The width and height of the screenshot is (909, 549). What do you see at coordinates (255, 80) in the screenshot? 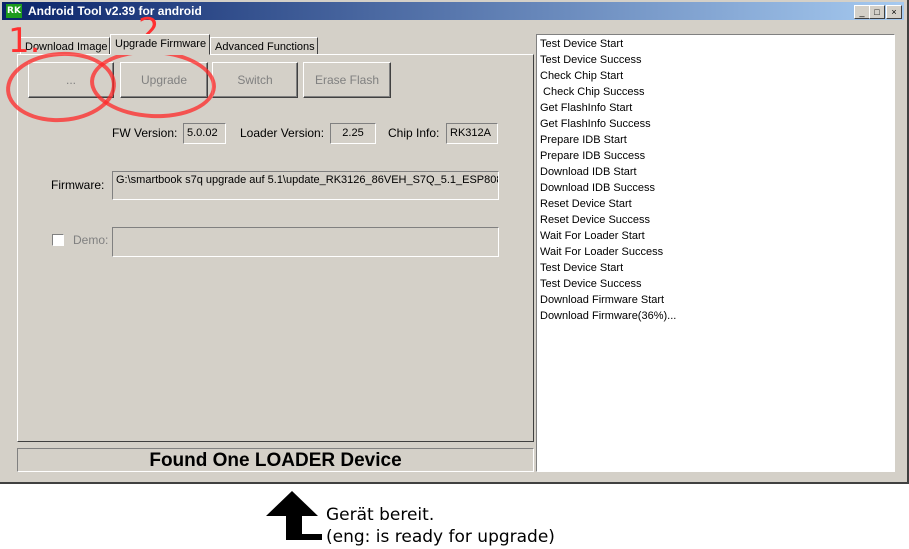
I see `switch-button: Switch` at bounding box center [255, 80].